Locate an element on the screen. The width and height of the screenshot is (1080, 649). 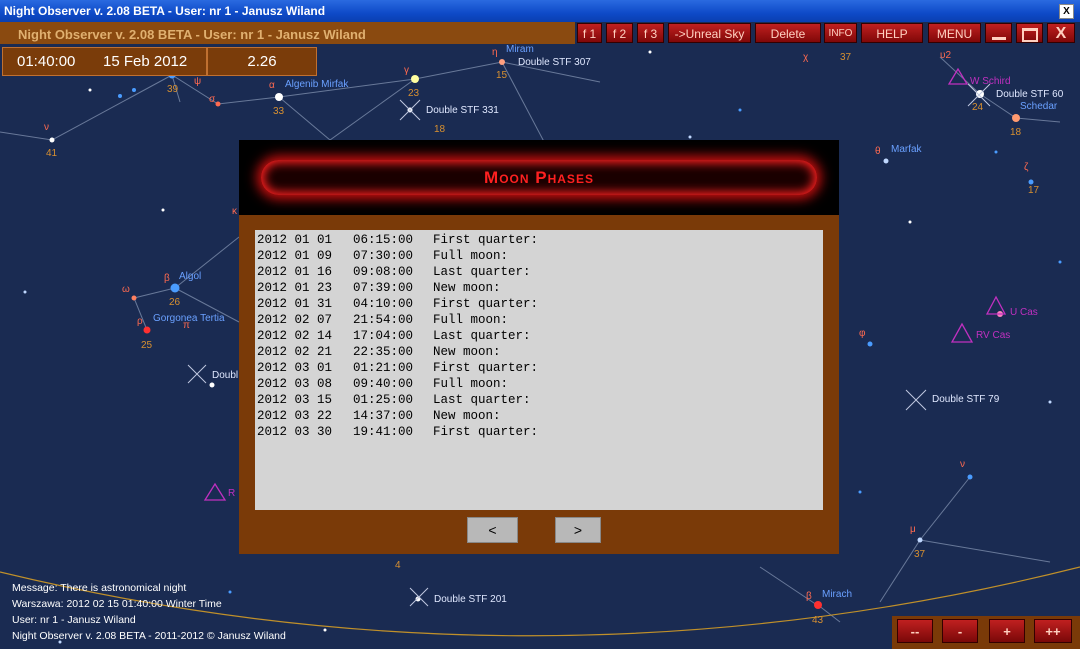
star-number: 17 is located at coordinates (1034, 190).